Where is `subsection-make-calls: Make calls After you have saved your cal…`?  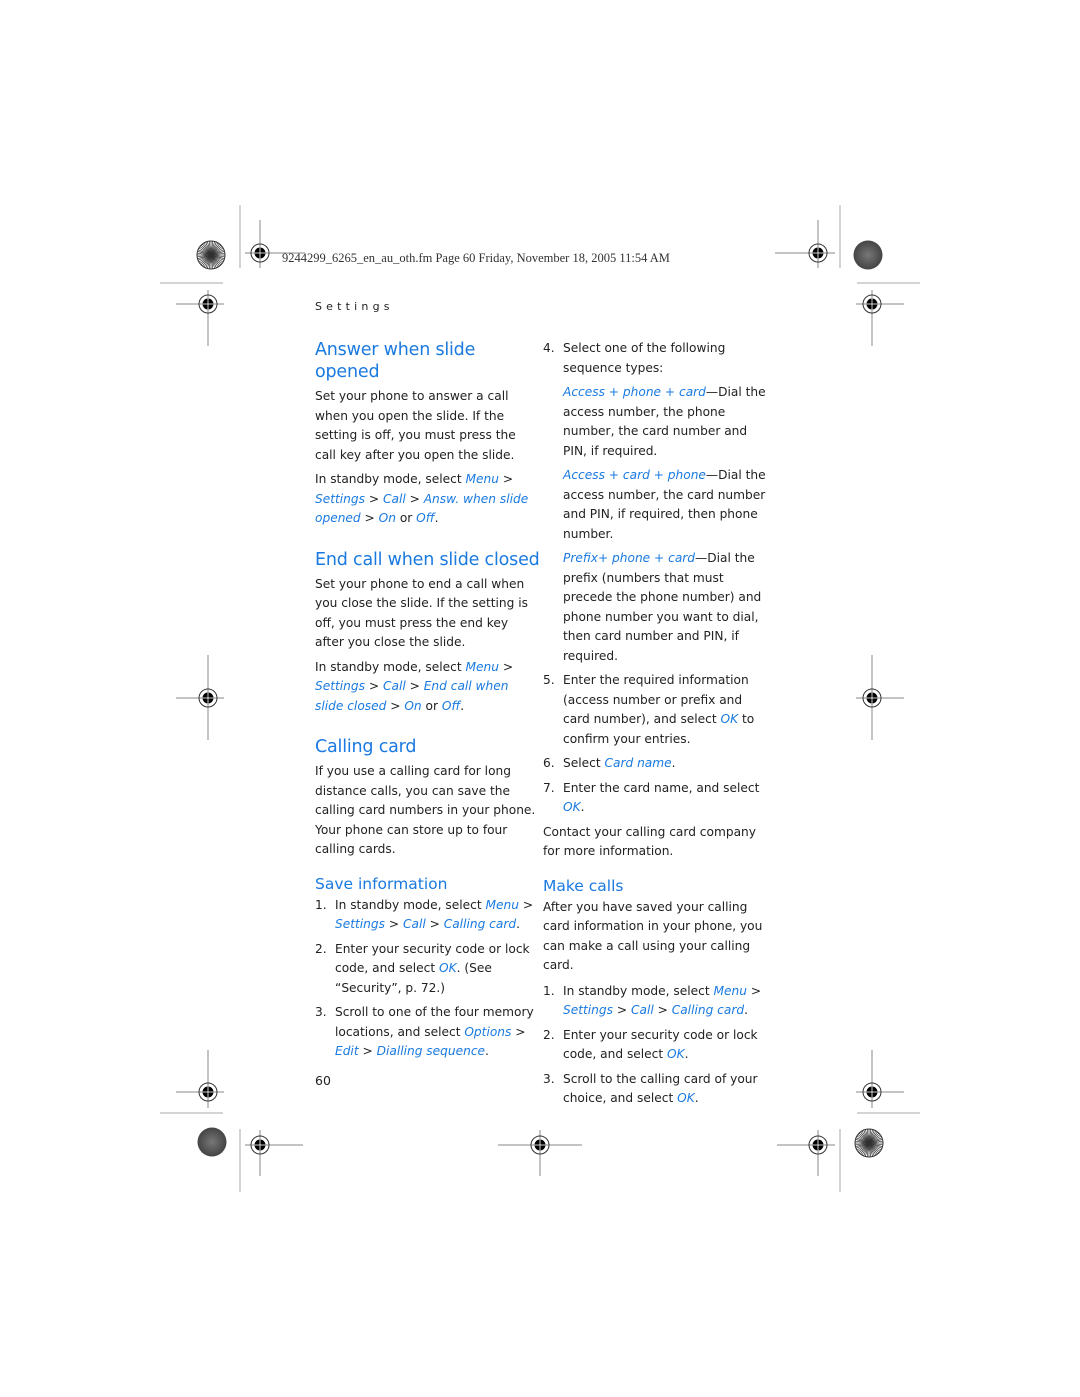
subsection-make-calls: Make calls After you have saved your cal… is located at coordinates (655, 992).